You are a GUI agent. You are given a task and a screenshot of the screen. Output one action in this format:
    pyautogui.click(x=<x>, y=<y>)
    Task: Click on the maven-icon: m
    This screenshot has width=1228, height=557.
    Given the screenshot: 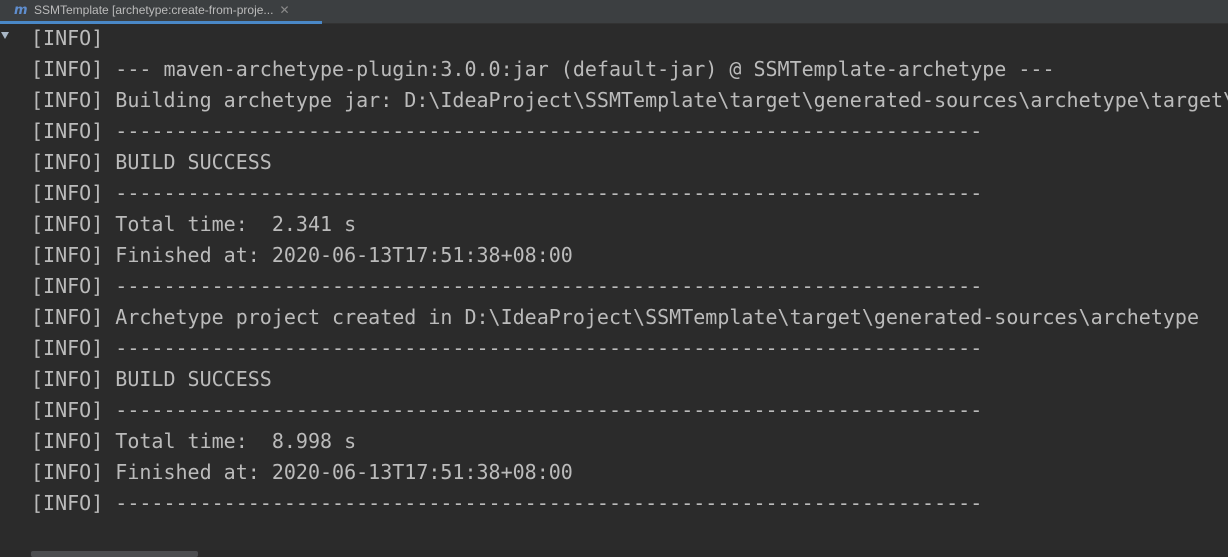 What is the action you would take?
    pyautogui.click(x=21, y=10)
    